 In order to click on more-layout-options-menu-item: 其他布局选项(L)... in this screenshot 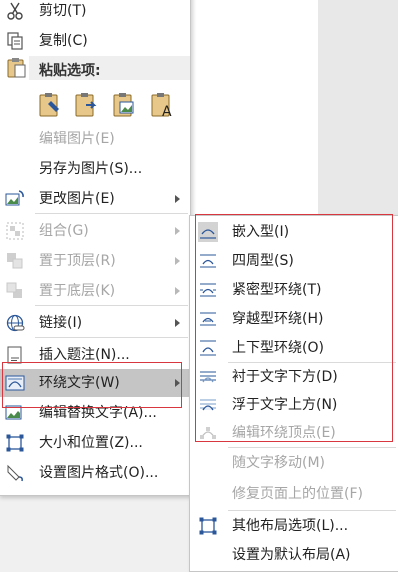, I will do `click(294, 526)`.